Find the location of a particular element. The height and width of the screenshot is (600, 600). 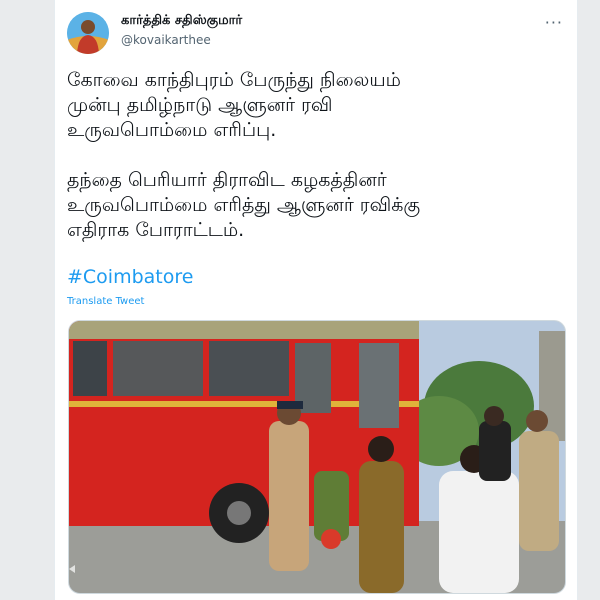

tweet-text-line: முன்பு தமிழ்நாடு ஆளுனர் ரவி is located at coordinates (200, 105).